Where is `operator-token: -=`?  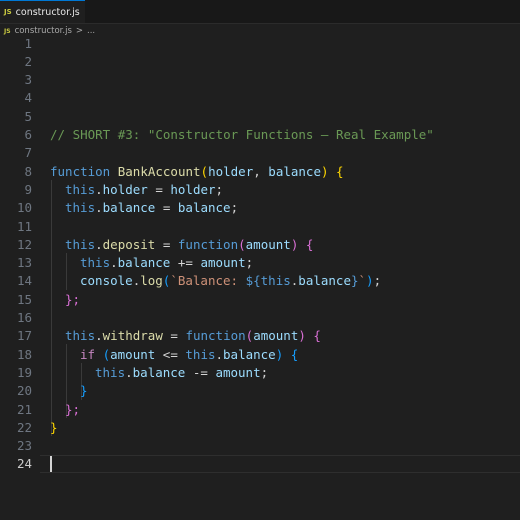 operator-token: -= is located at coordinates (200, 372).